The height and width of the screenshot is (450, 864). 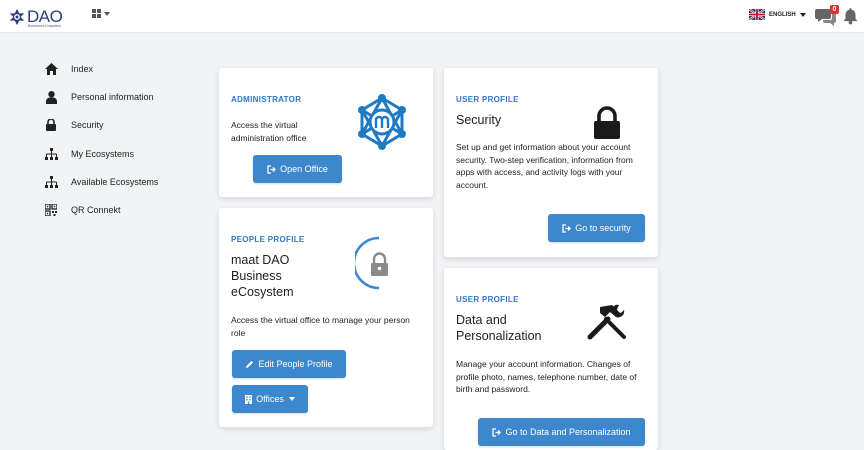 I want to click on building-icon, so click(x=249, y=399).